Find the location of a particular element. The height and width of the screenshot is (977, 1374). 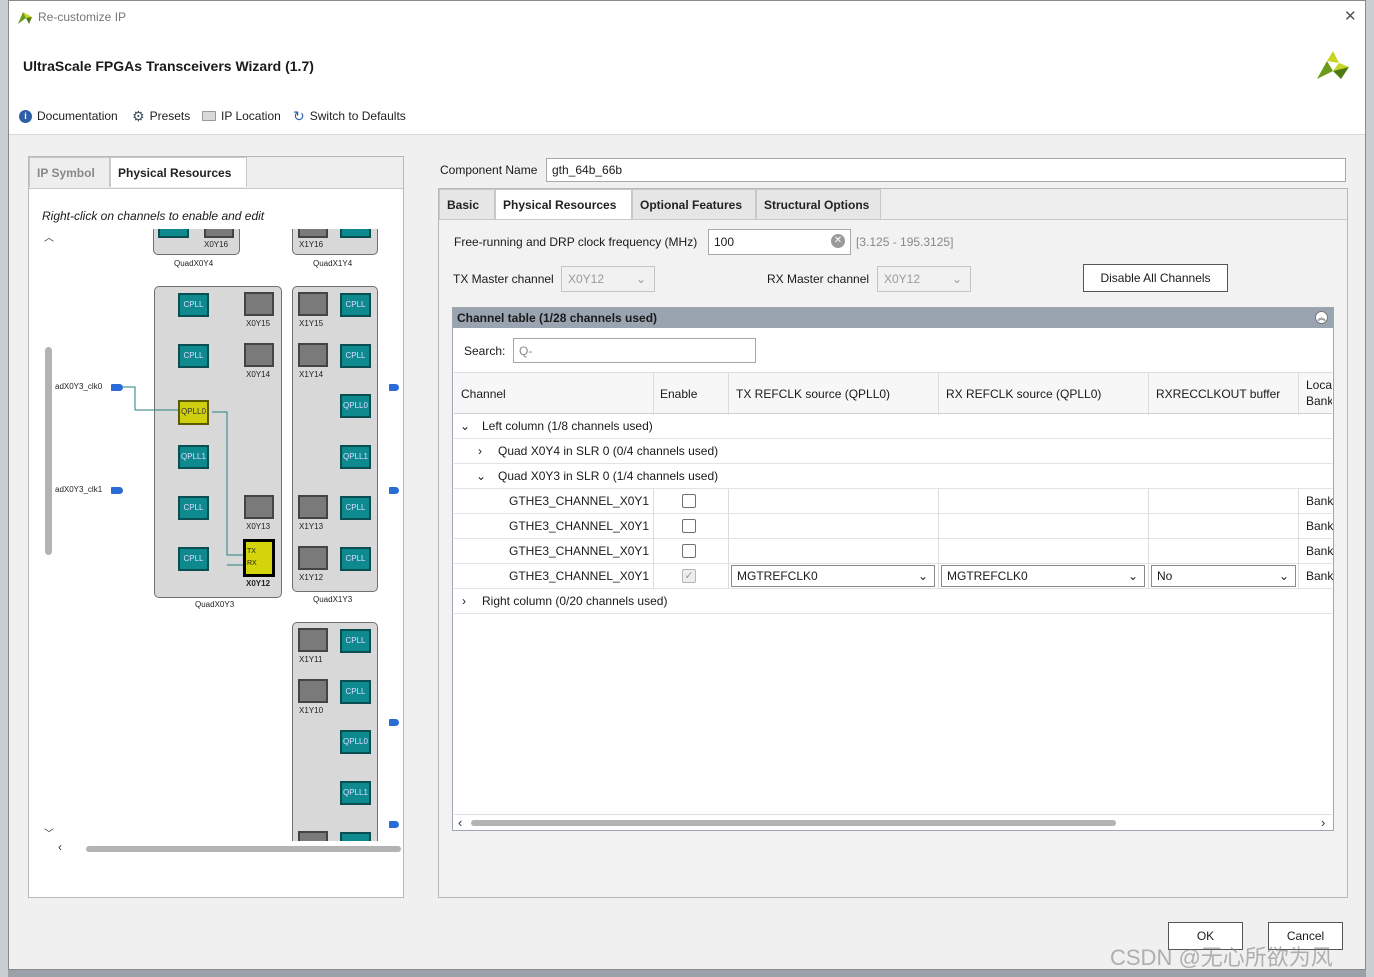

channel-x0y16 is located at coordinates (219, 233).